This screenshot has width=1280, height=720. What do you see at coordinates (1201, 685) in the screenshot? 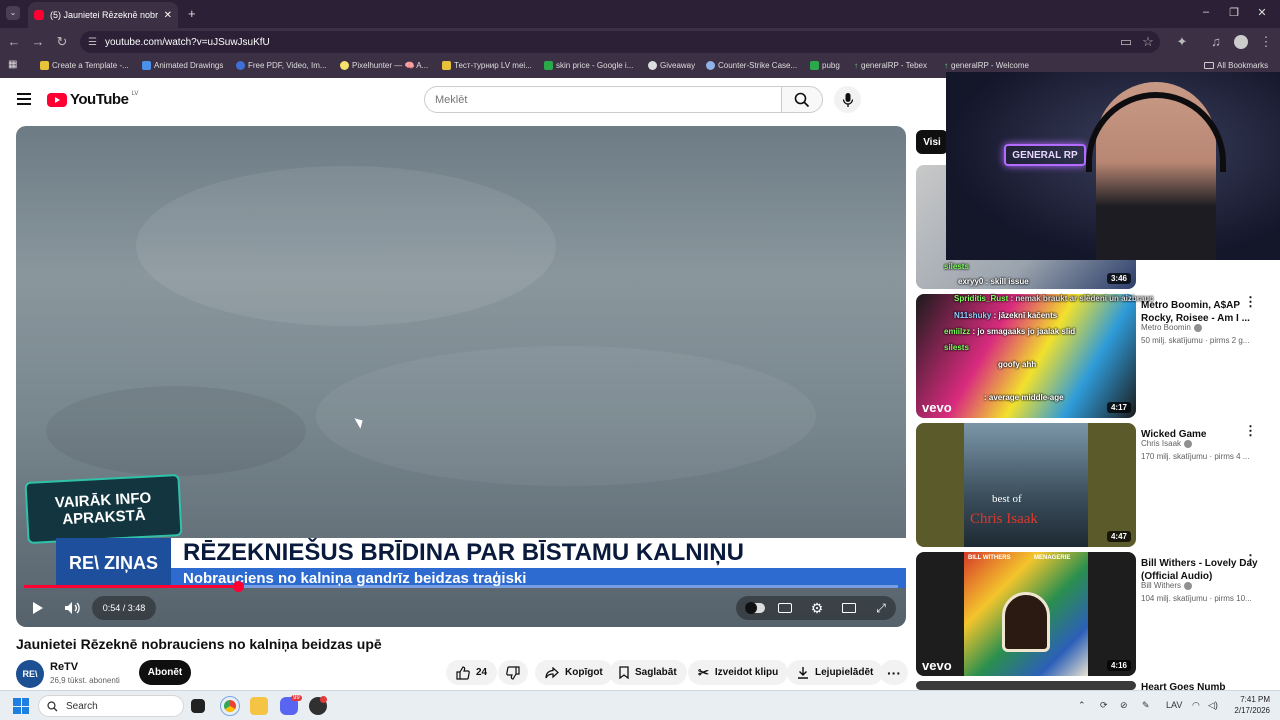
I see `video-title: Heart Goes Numb` at bounding box center [1201, 685].